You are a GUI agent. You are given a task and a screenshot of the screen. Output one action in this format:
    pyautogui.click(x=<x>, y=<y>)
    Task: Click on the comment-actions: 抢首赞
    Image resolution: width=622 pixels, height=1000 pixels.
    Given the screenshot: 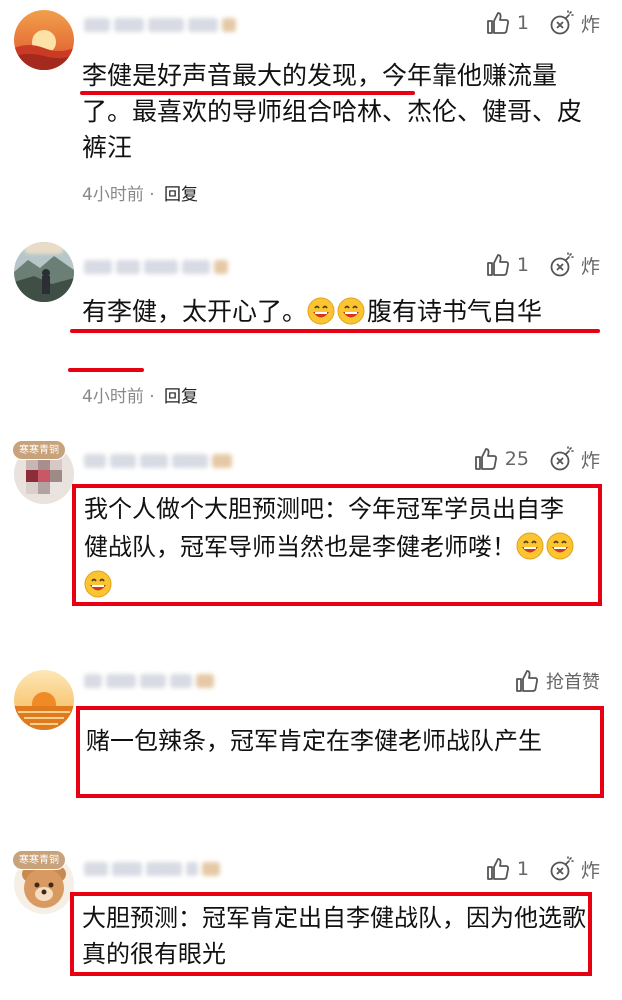 What is the action you would take?
    pyautogui.click(x=557, y=681)
    